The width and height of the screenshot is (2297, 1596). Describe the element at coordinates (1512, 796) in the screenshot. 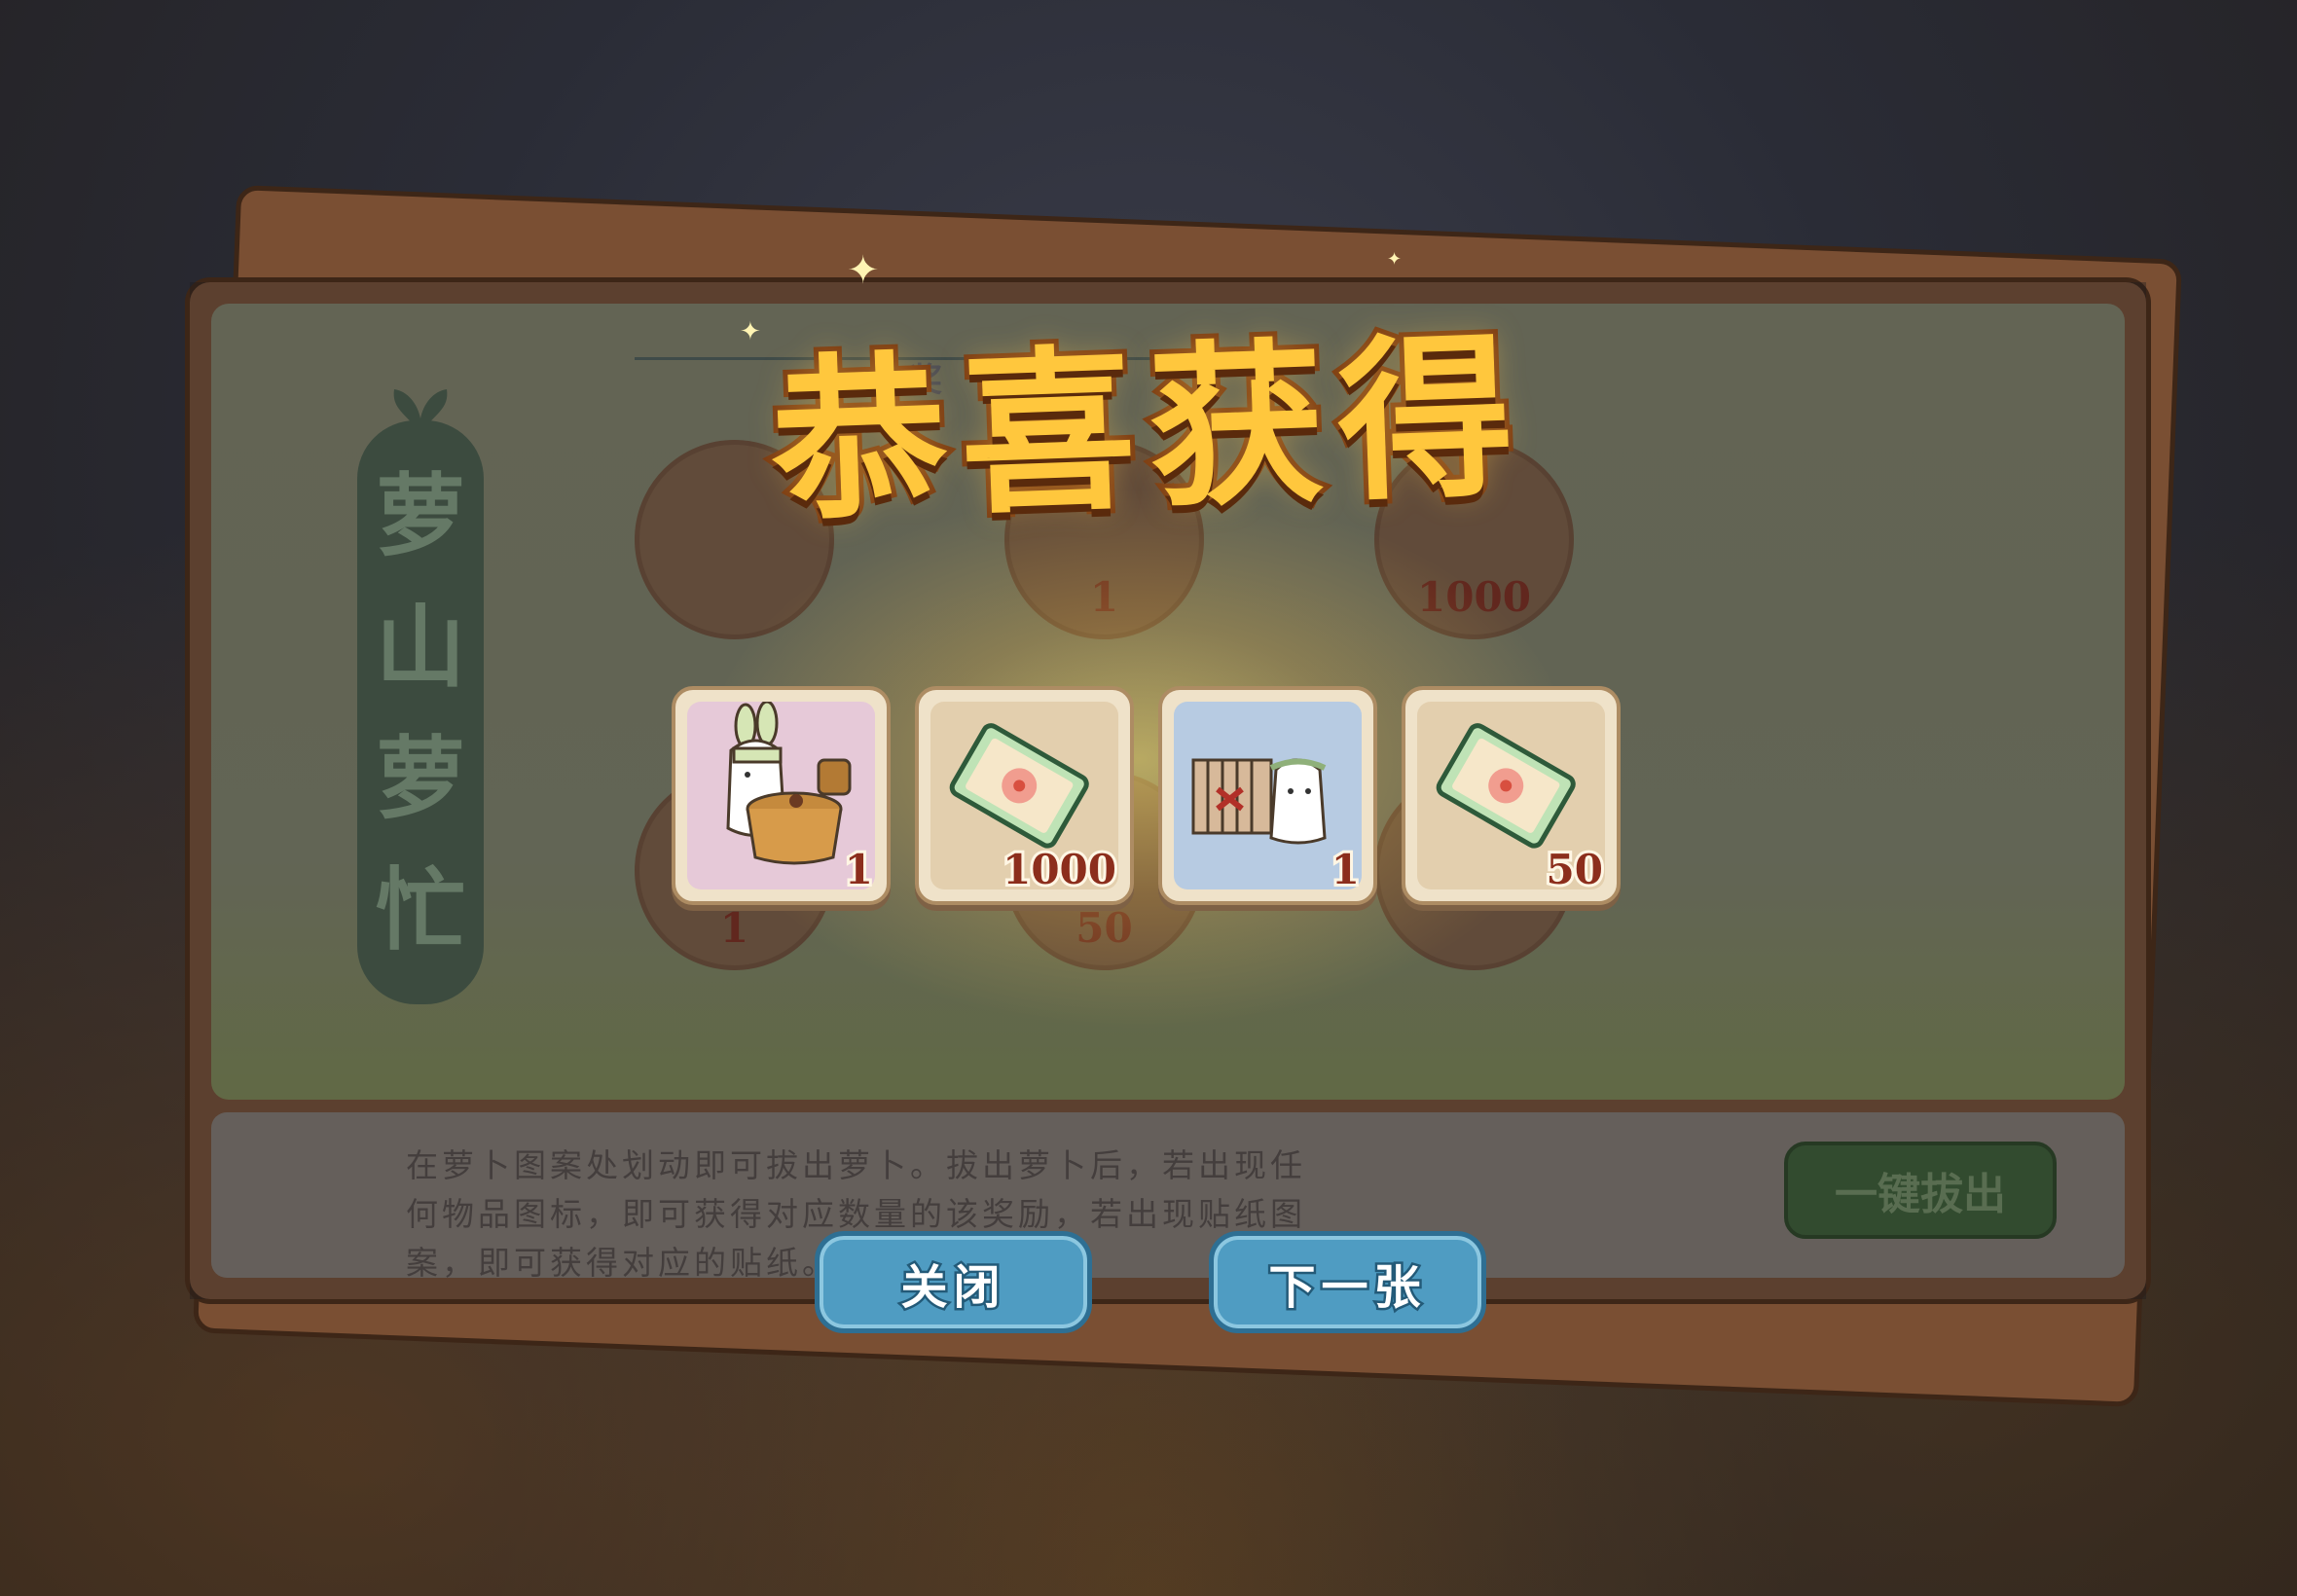

I see `reward-card: 50` at that location.